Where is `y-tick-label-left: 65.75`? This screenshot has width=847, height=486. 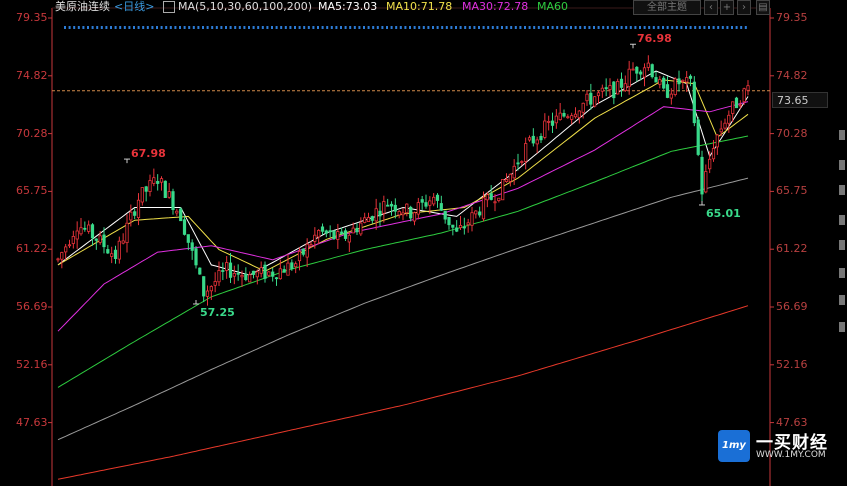 y-tick-label-left: 65.75 is located at coordinates (32, 191).